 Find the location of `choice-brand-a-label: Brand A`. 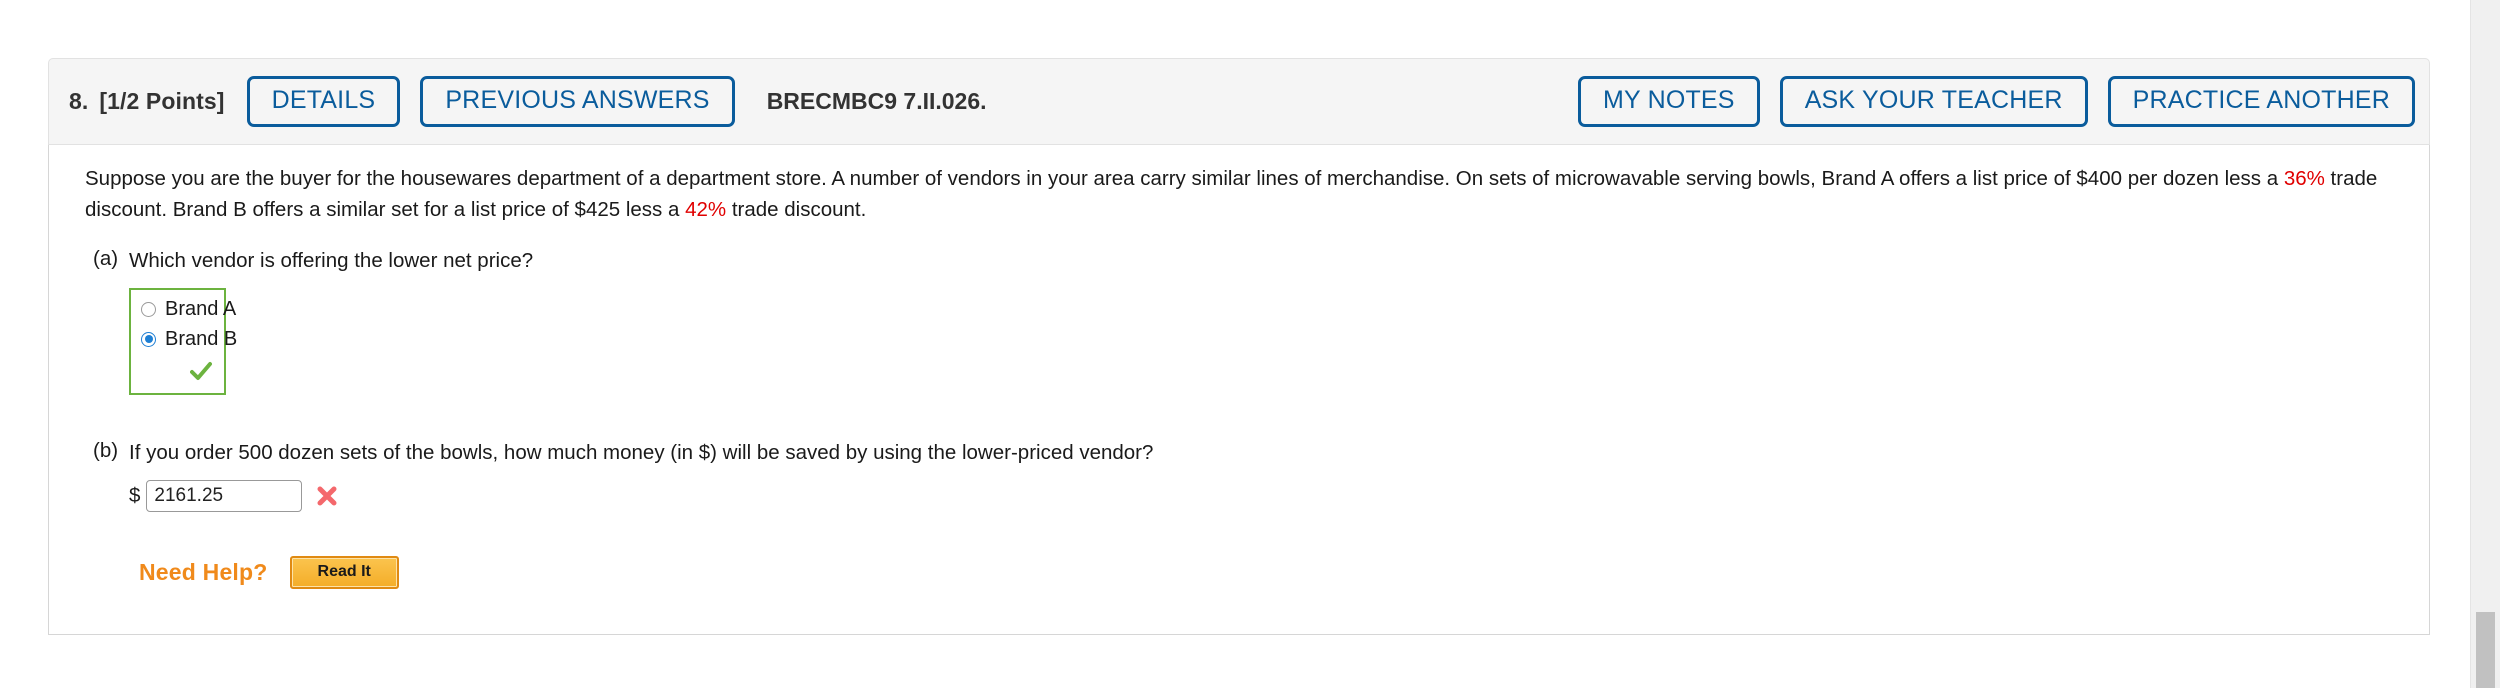

choice-brand-a-label: Brand A is located at coordinates (201, 309).